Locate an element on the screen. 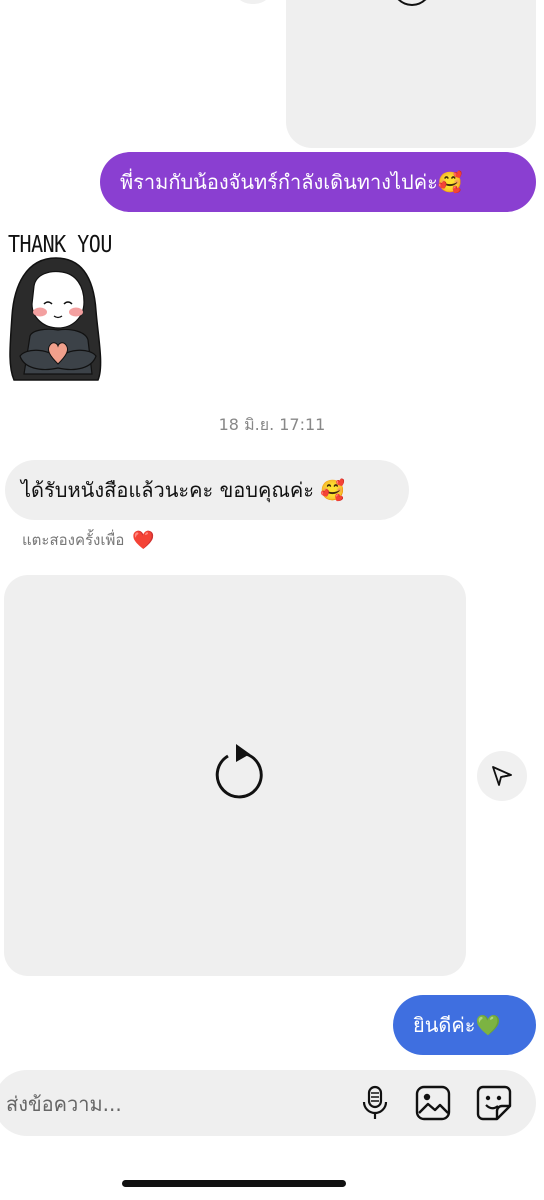  message-text: พี่รามกับน้องจันทร์กำลังเดินทางไปค่ะ🥰 is located at coordinates (291, 182).